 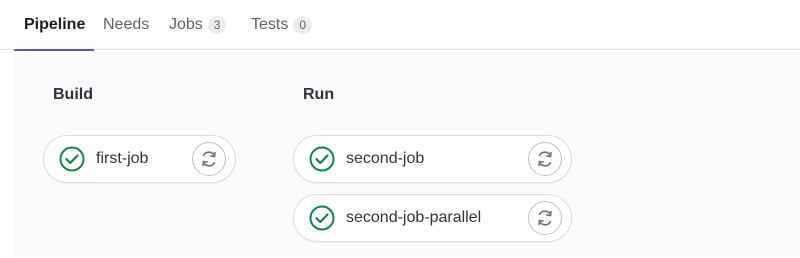 What do you see at coordinates (73, 94) in the screenshot?
I see `stage-title-build: Build` at bounding box center [73, 94].